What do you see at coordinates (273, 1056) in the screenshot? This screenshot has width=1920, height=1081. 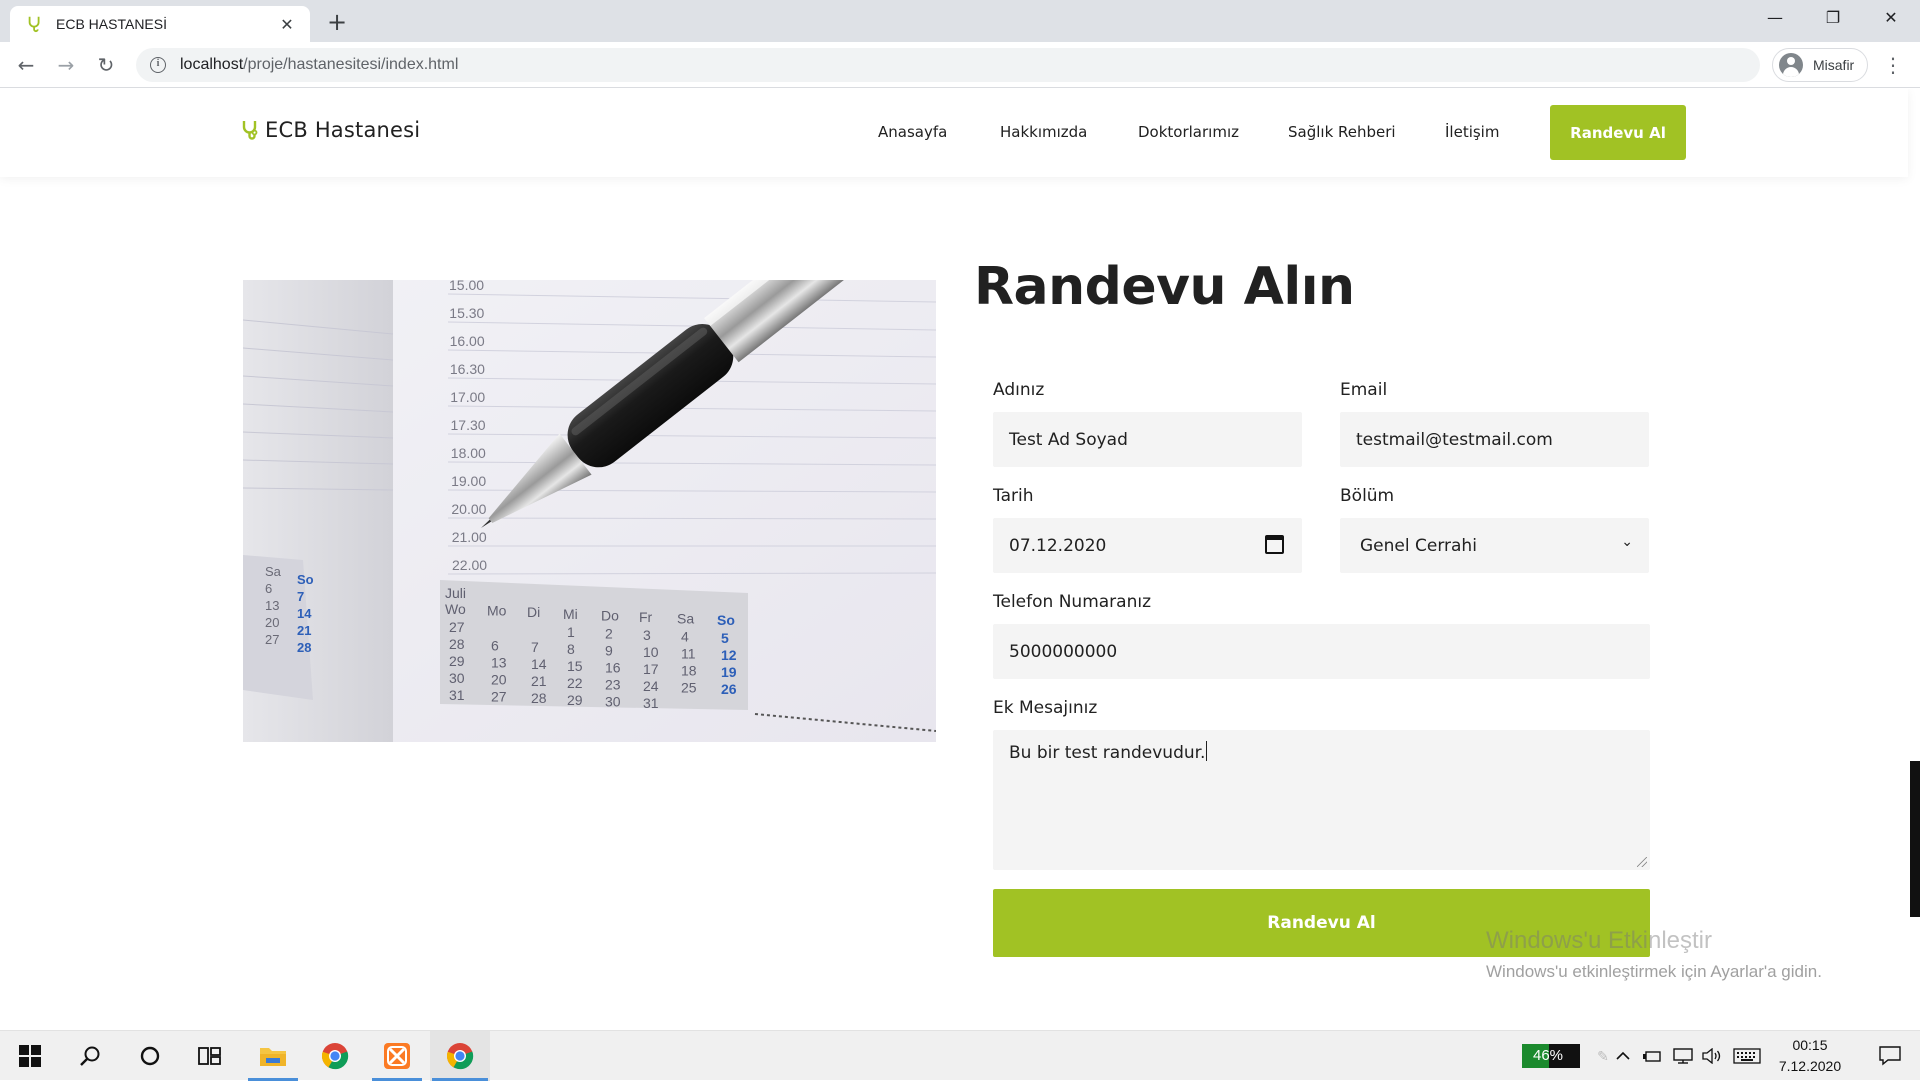 I see `file-explorer-button` at bounding box center [273, 1056].